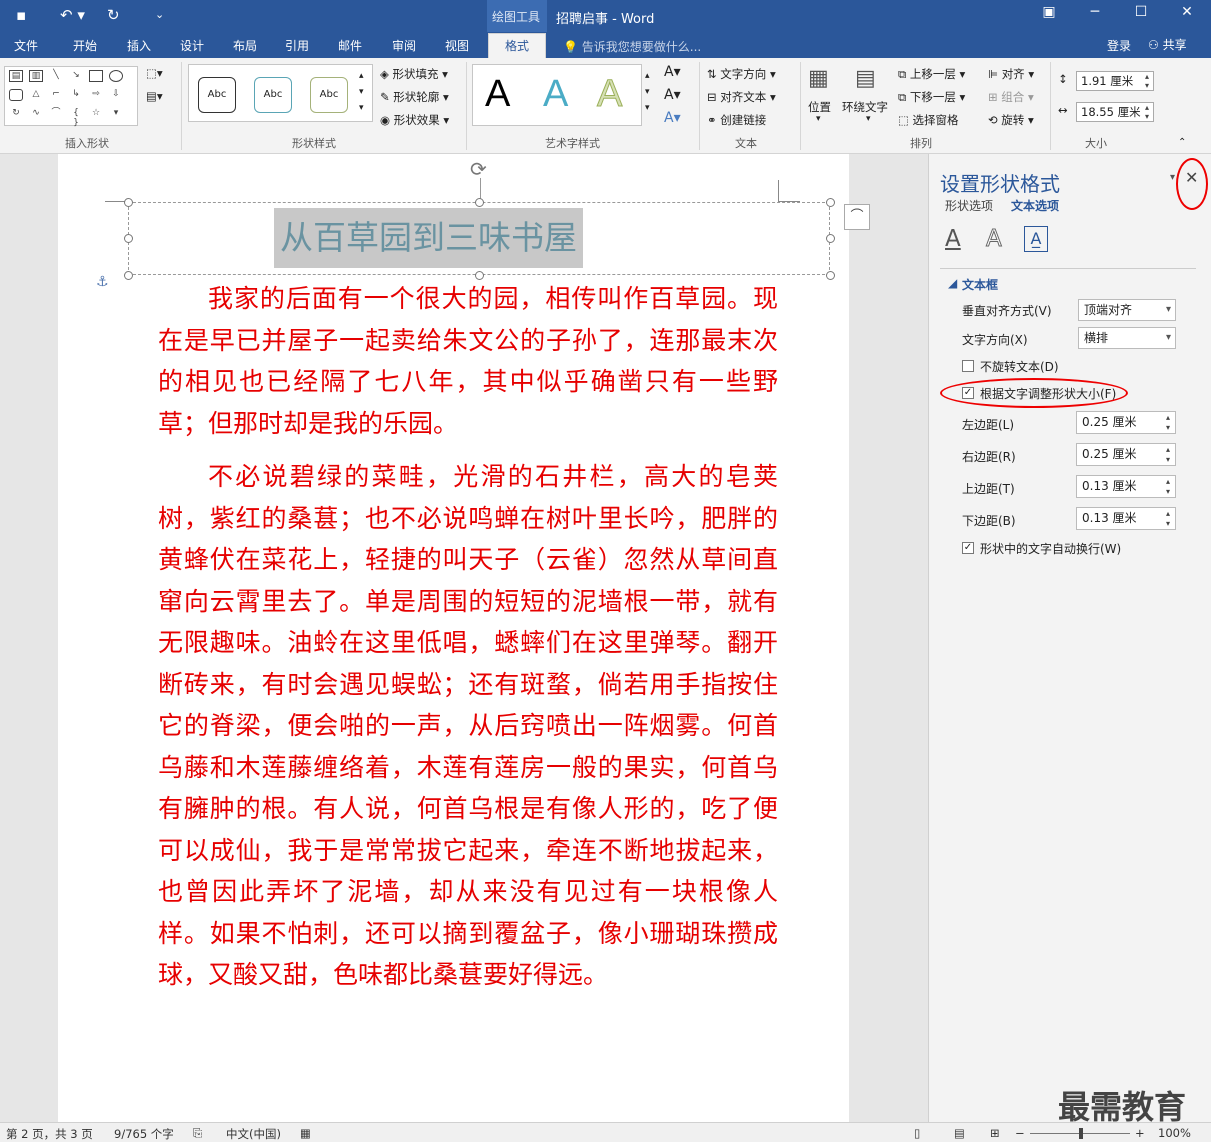  Describe the element at coordinates (1049, 12) in the screenshot. I see `ribbon-display-icon: ▣` at that location.